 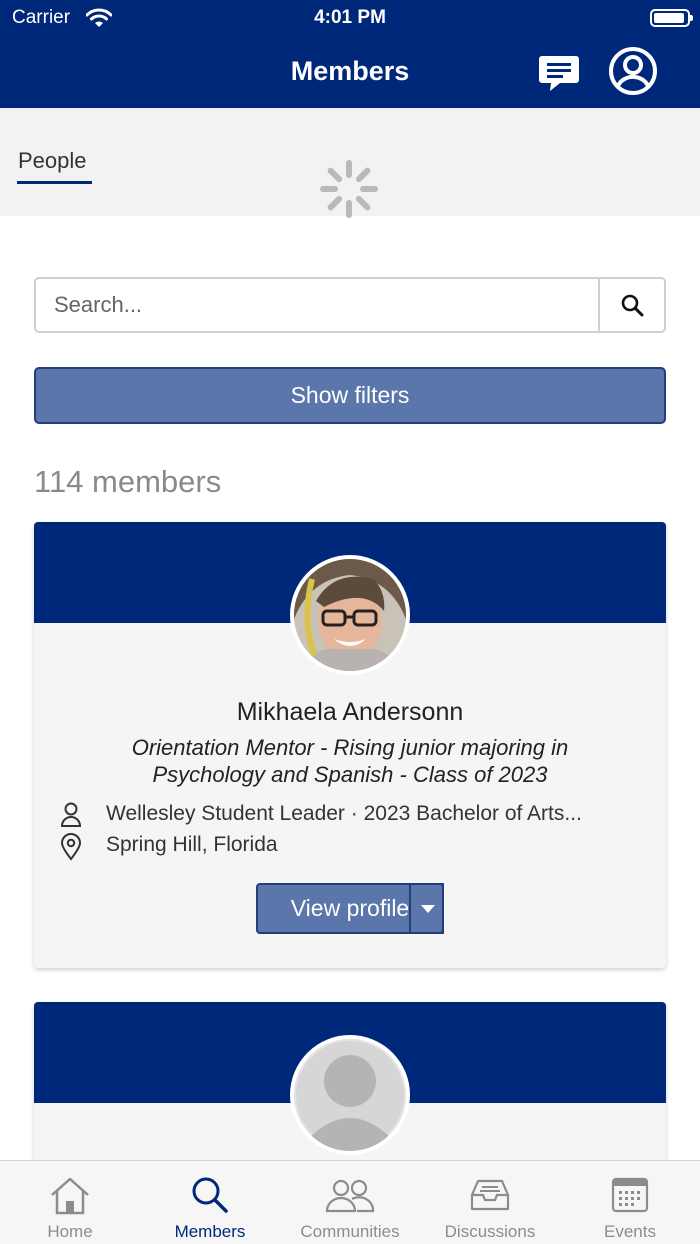 What do you see at coordinates (70, 1196) in the screenshot?
I see `home-icon` at bounding box center [70, 1196].